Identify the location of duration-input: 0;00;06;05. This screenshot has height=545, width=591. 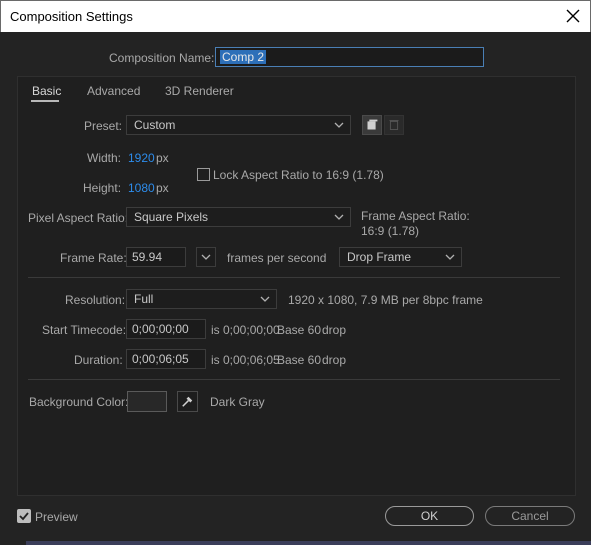
(166, 359).